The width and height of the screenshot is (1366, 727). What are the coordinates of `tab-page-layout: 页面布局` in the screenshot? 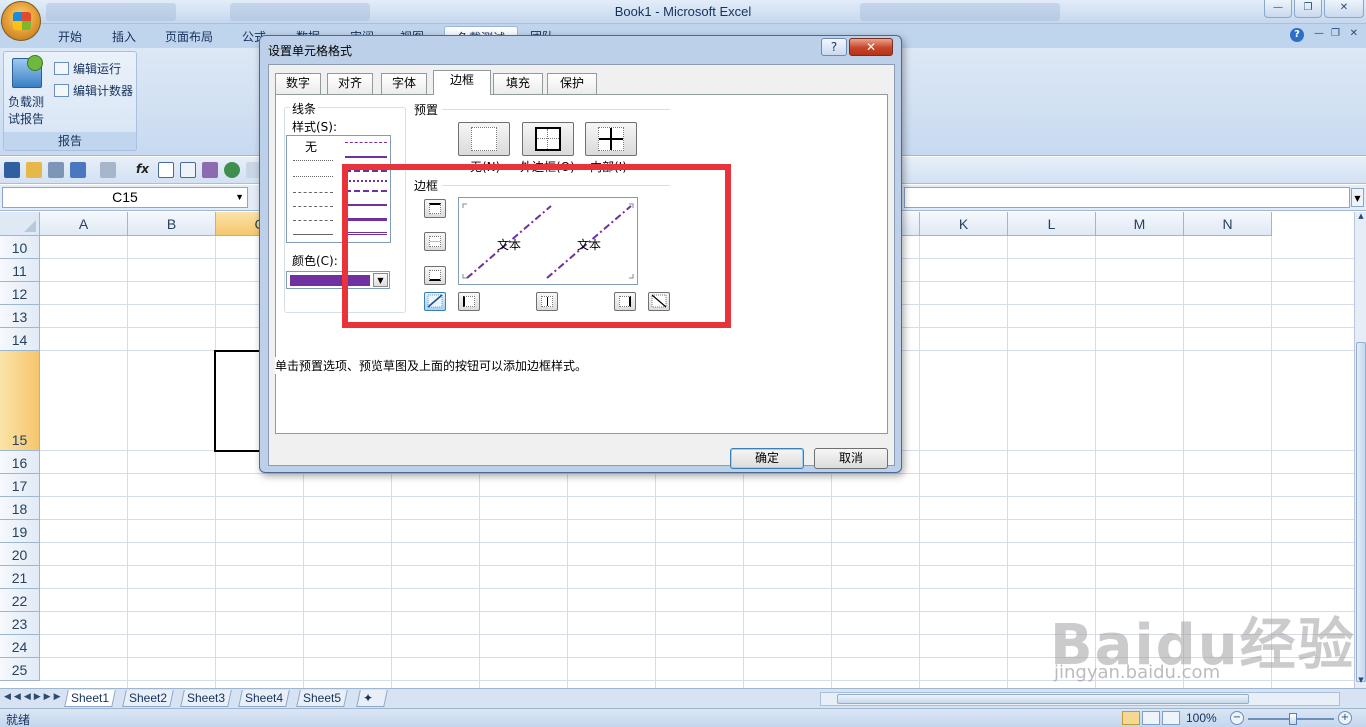 It's located at (189, 36).